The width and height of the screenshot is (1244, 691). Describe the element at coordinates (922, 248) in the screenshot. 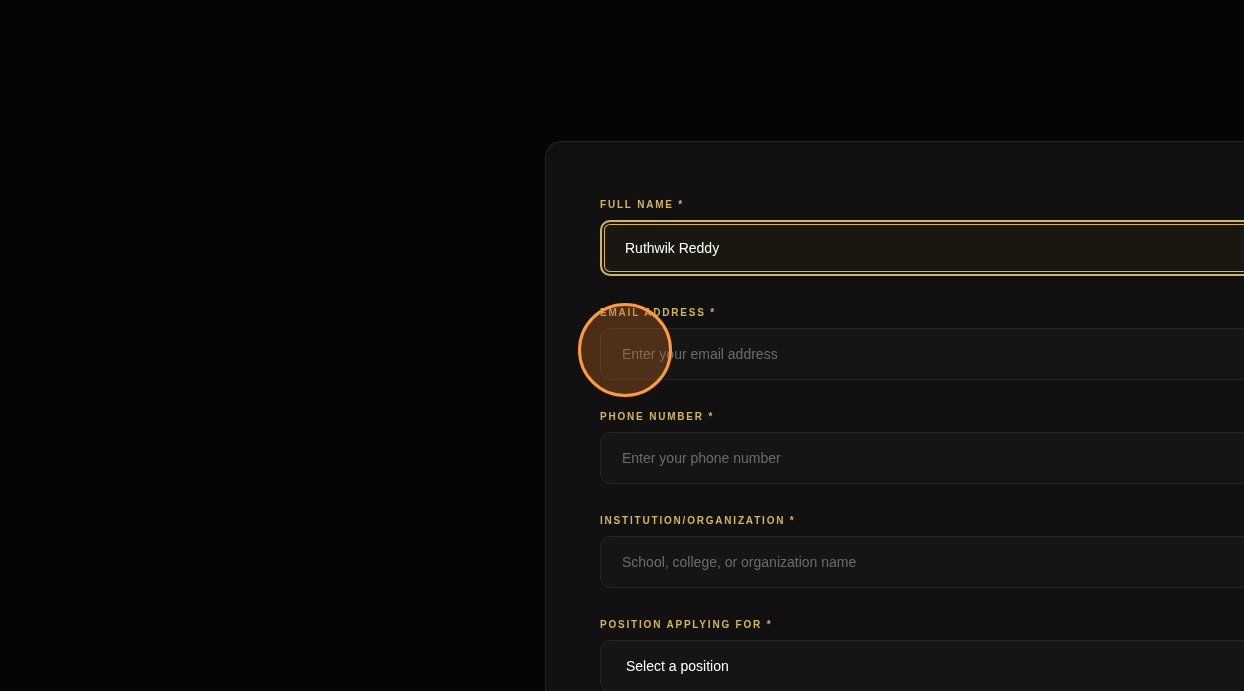

I see `input-field: Ruthwik Reddy` at that location.